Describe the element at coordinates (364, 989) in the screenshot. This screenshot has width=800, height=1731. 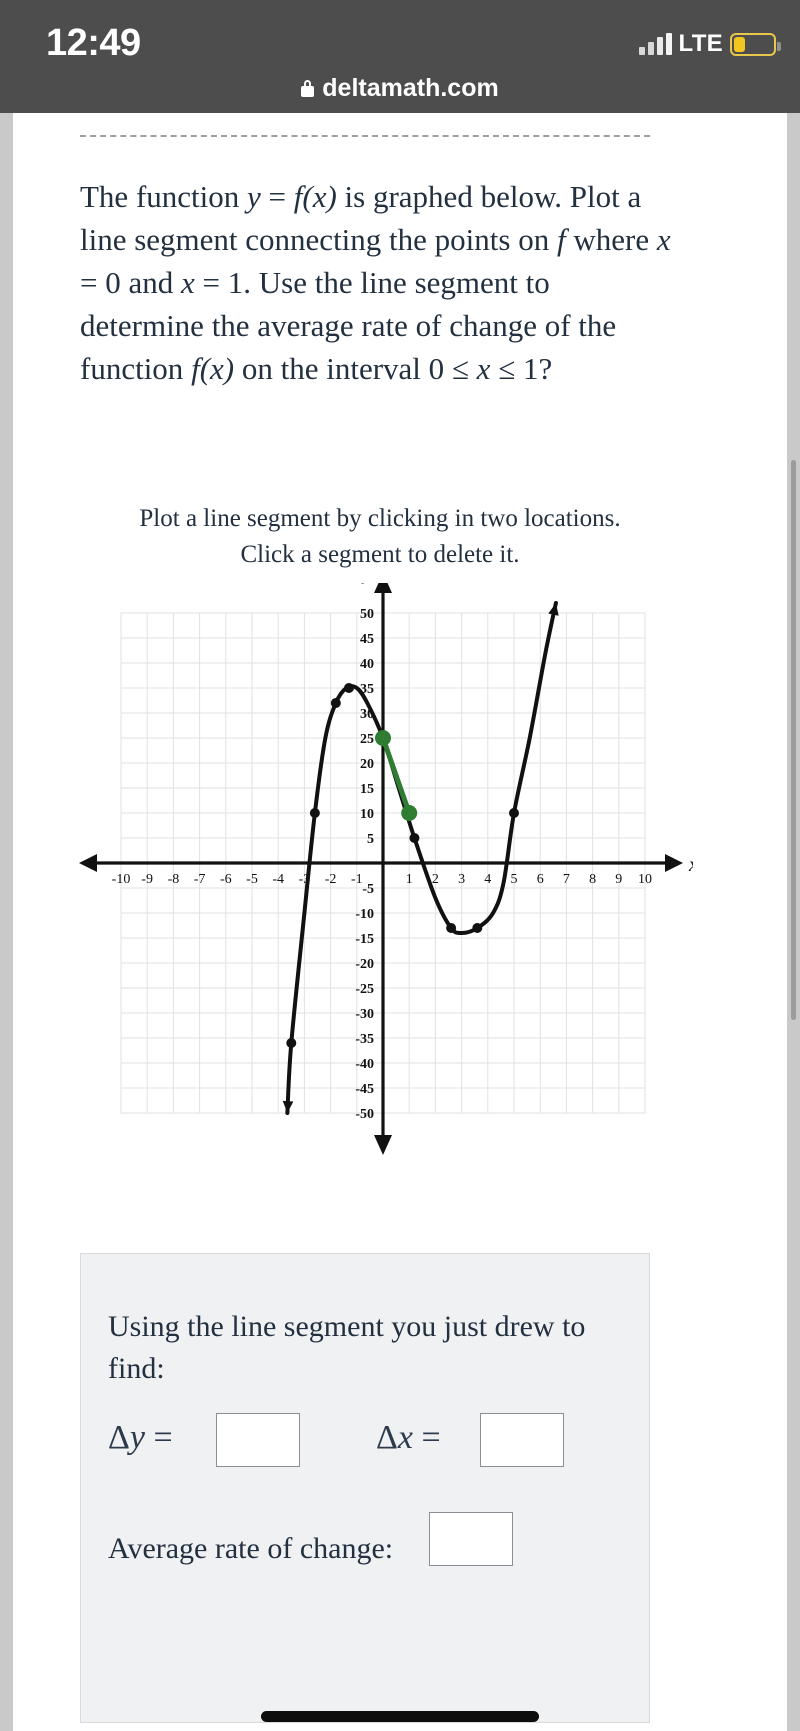
I see `y-tick-label: -25` at that location.